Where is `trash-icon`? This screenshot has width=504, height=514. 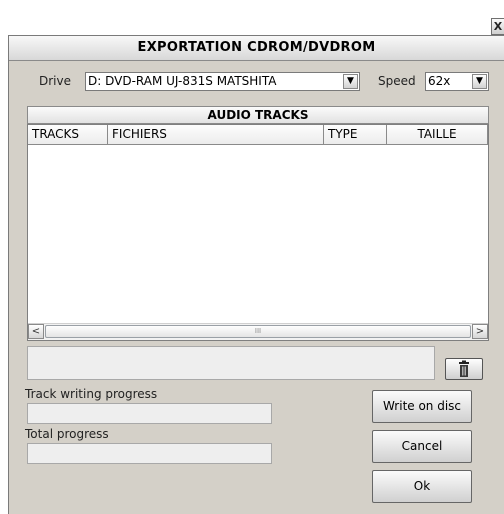 trash-icon is located at coordinates (464, 368).